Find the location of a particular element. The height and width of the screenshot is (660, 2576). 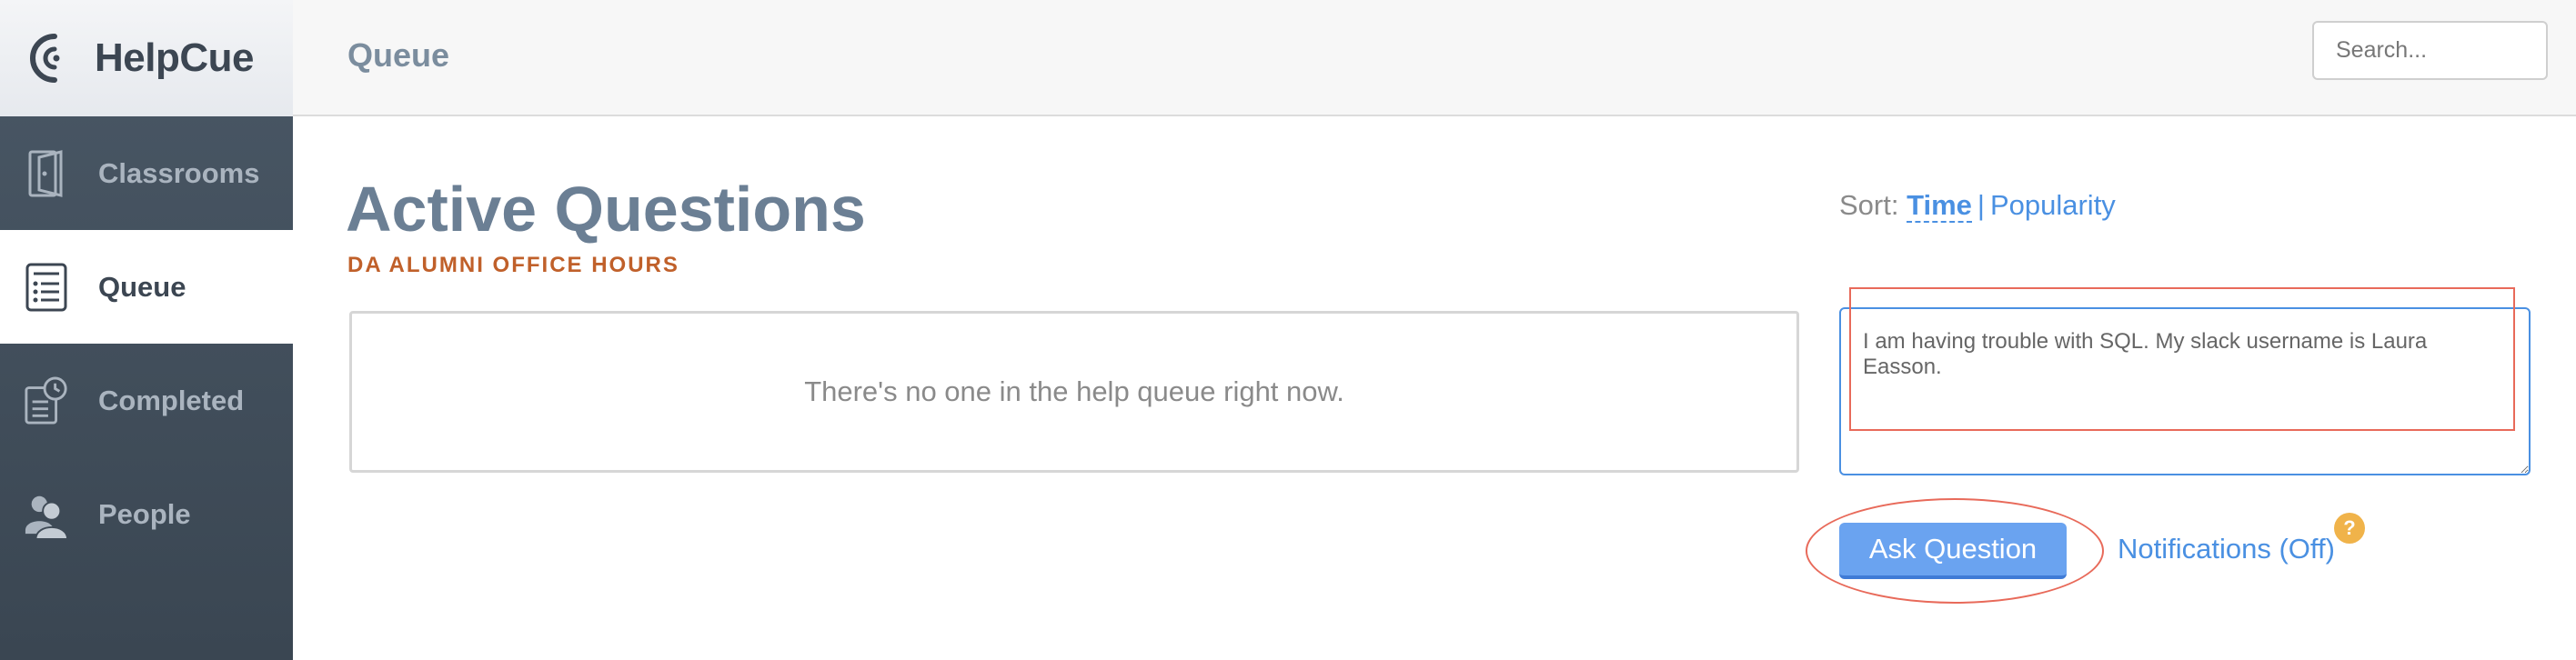

notifications-toggle: Notifications (Off) is located at coordinates (2226, 549).